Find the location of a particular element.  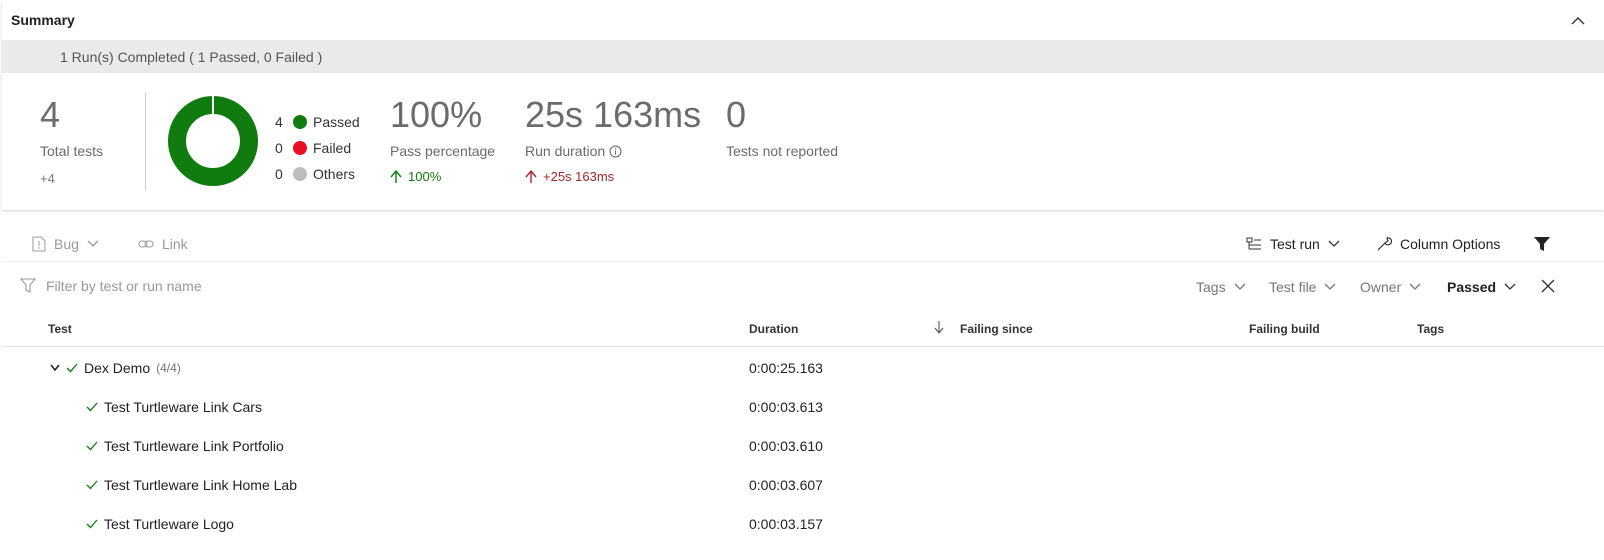

pass-percentage-delta-text: 100% is located at coordinates (425, 176).